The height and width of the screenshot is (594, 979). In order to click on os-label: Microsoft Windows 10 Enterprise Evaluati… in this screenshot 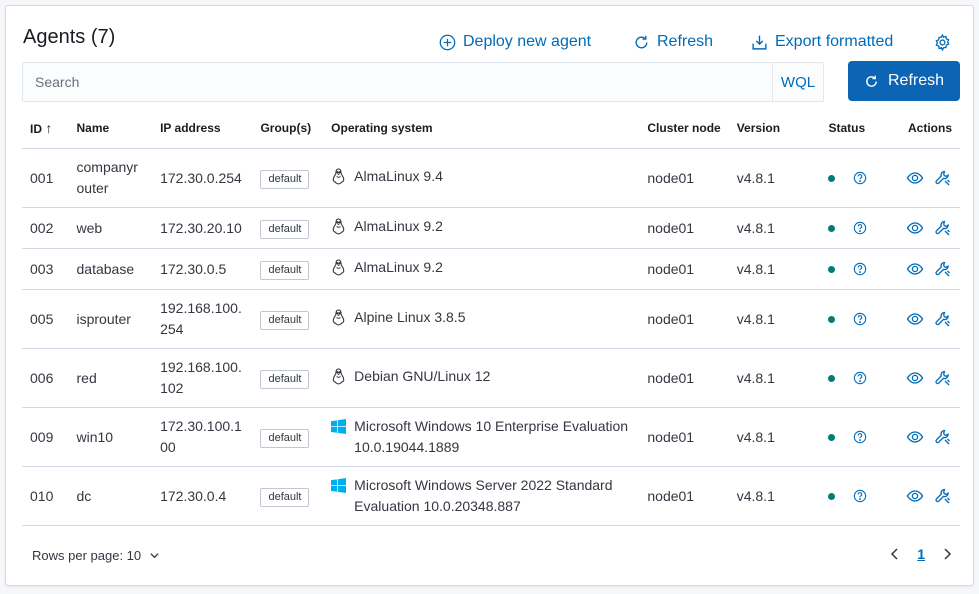, I will do `click(491, 436)`.